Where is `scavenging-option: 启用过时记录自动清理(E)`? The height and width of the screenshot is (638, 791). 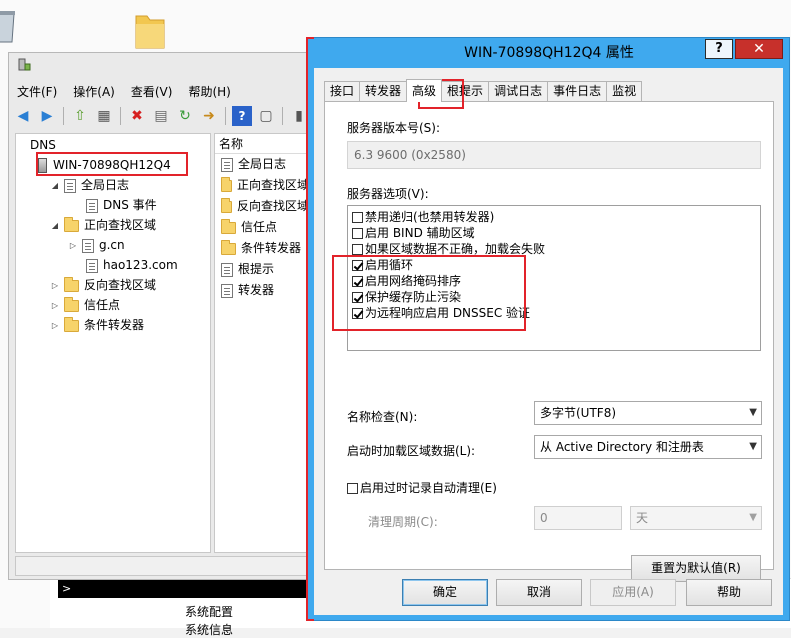 scavenging-option: 启用过时记录自动清理(E) is located at coordinates (422, 488).